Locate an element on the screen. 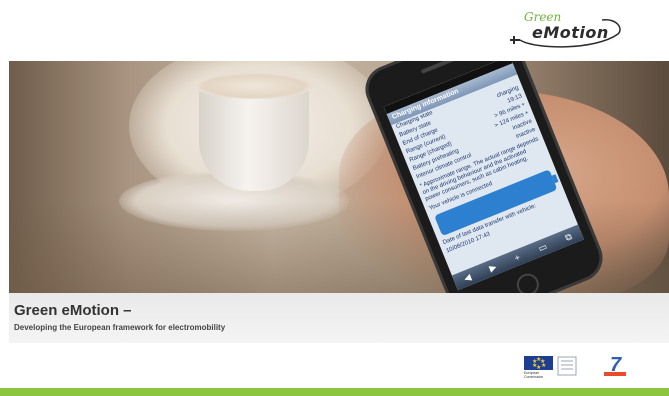 This screenshot has height=396, width=669. back-icon: ◀ is located at coordinates (467, 277).